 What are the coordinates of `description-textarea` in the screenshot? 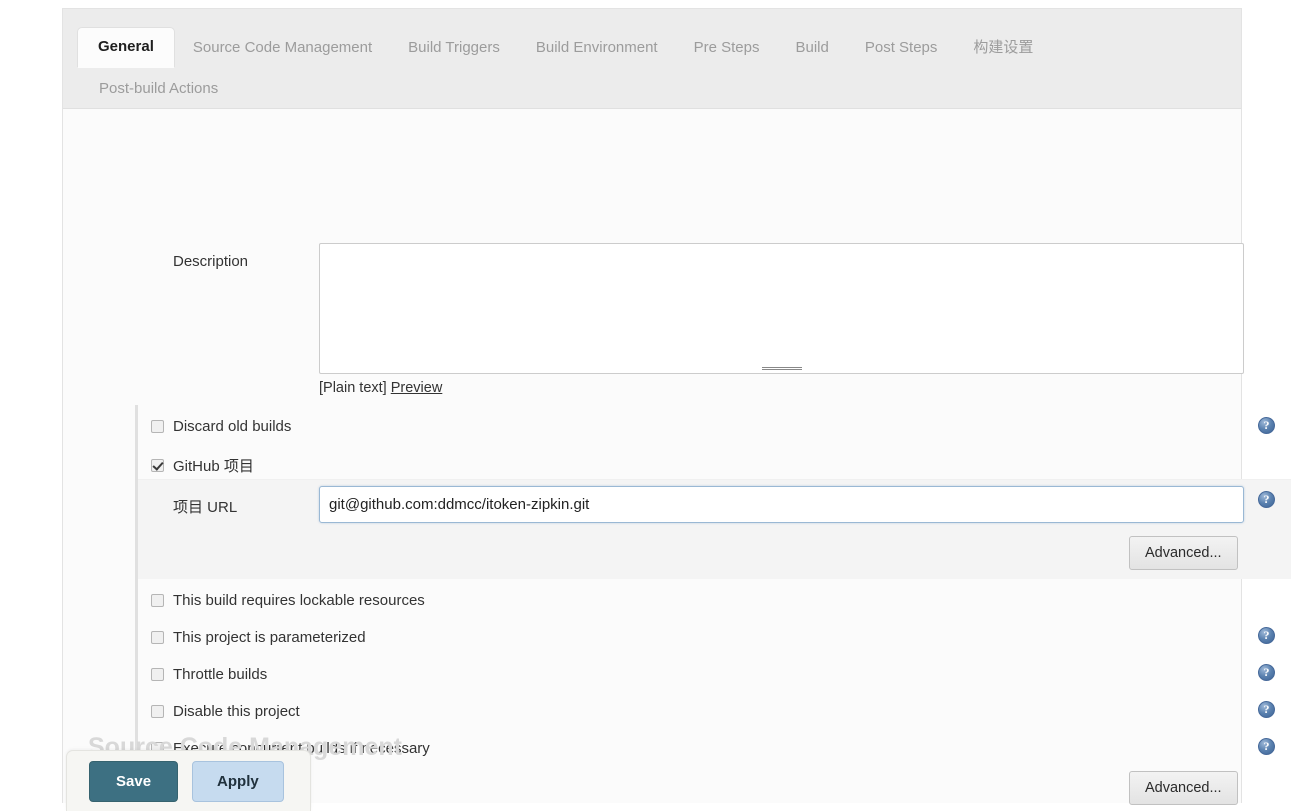 It's located at (781, 308).